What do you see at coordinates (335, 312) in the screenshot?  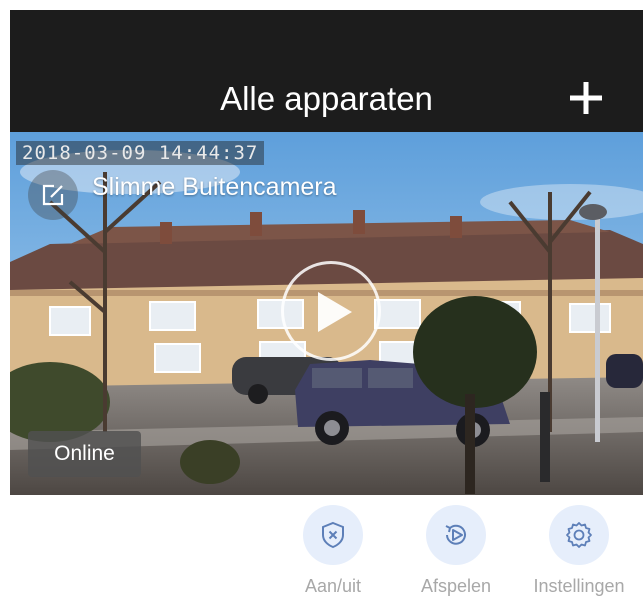 I see `play-icon` at bounding box center [335, 312].